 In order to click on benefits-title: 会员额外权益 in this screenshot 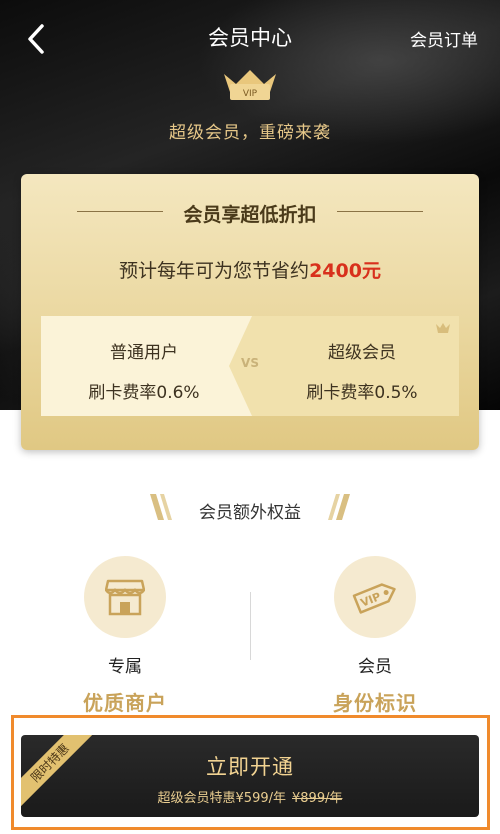, I will do `click(250, 513)`.